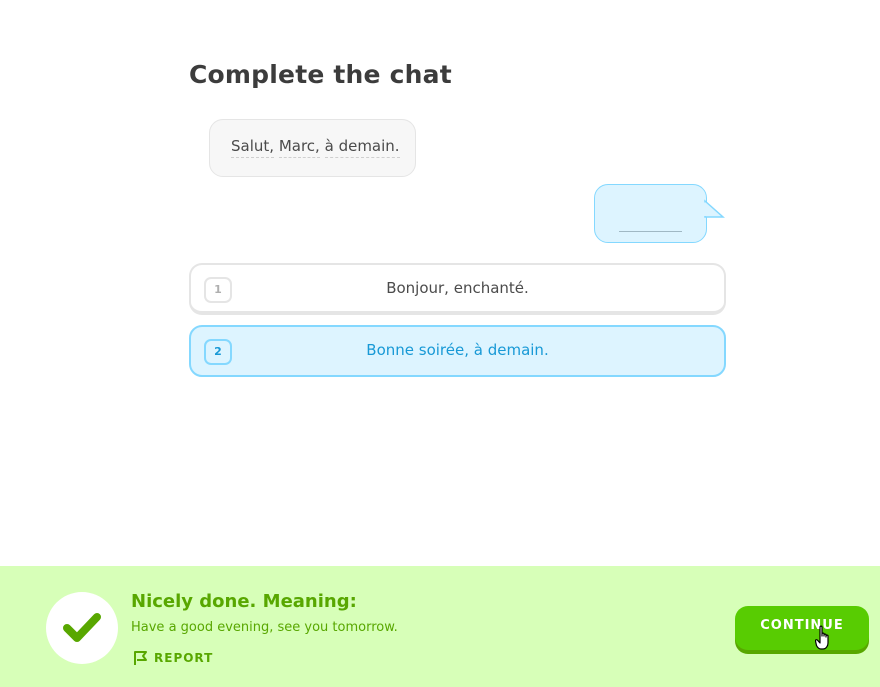 Image resolution: width=880 pixels, height=687 pixels. What do you see at coordinates (184, 658) in the screenshot?
I see `report-label: REPORT` at bounding box center [184, 658].